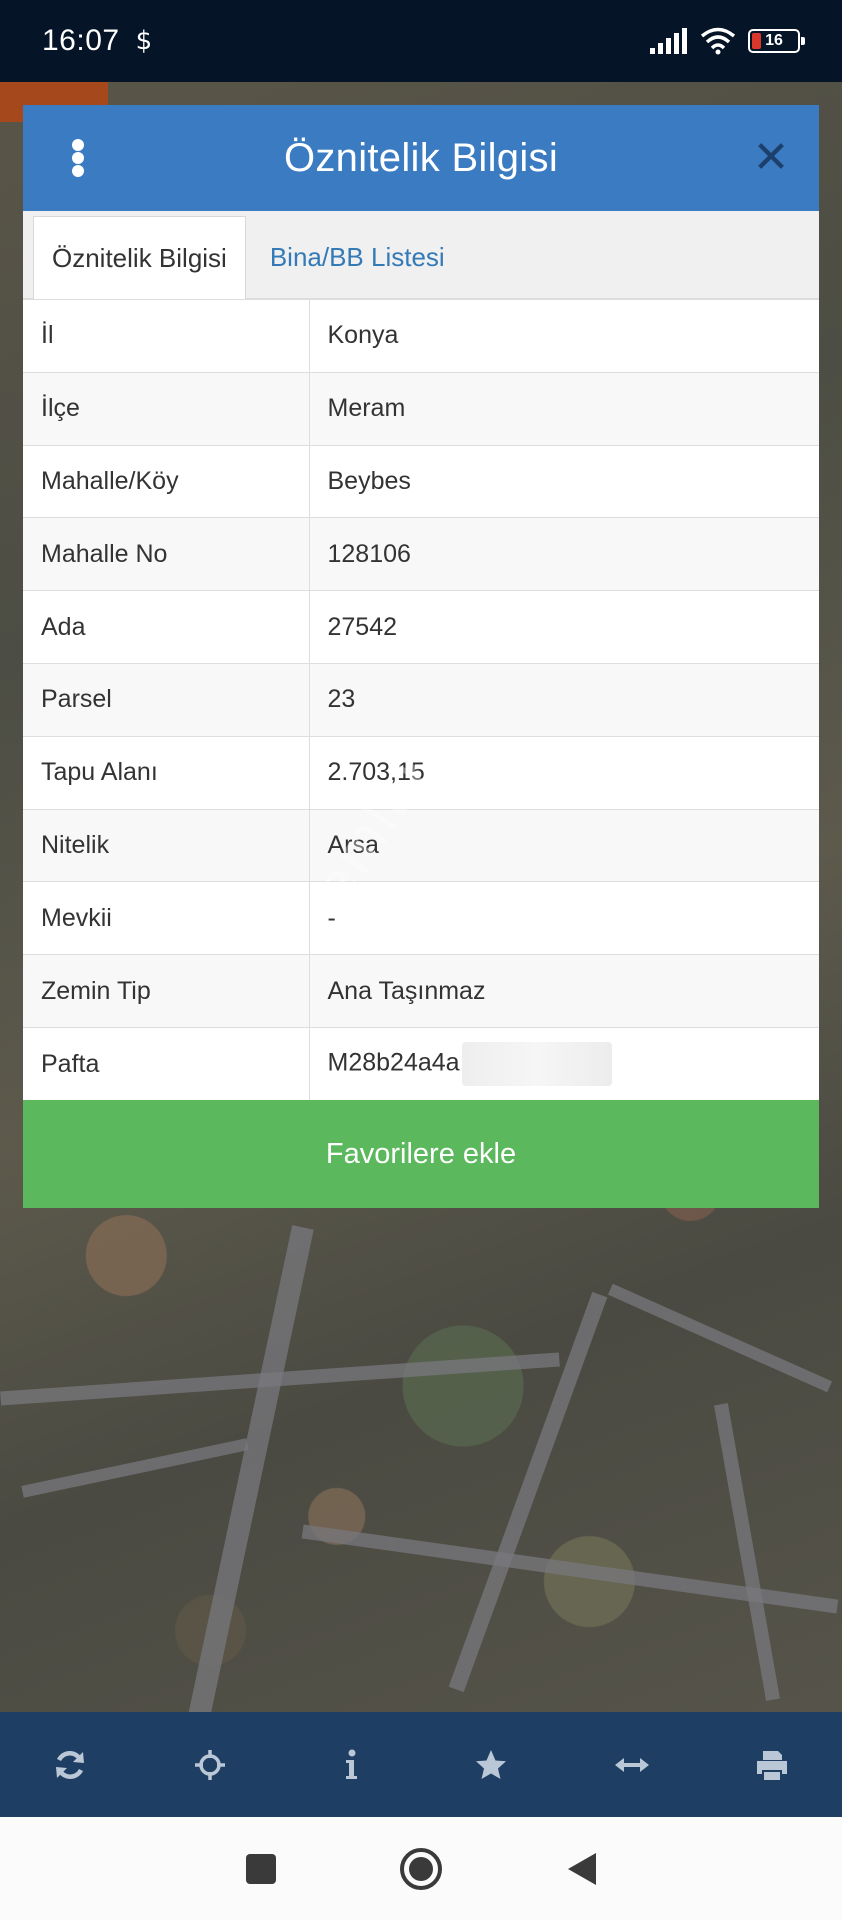 The width and height of the screenshot is (842, 1920). Describe the element at coordinates (421, 41) in the screenshot. I see `status-bar: 16:07 $ 16` at that location.